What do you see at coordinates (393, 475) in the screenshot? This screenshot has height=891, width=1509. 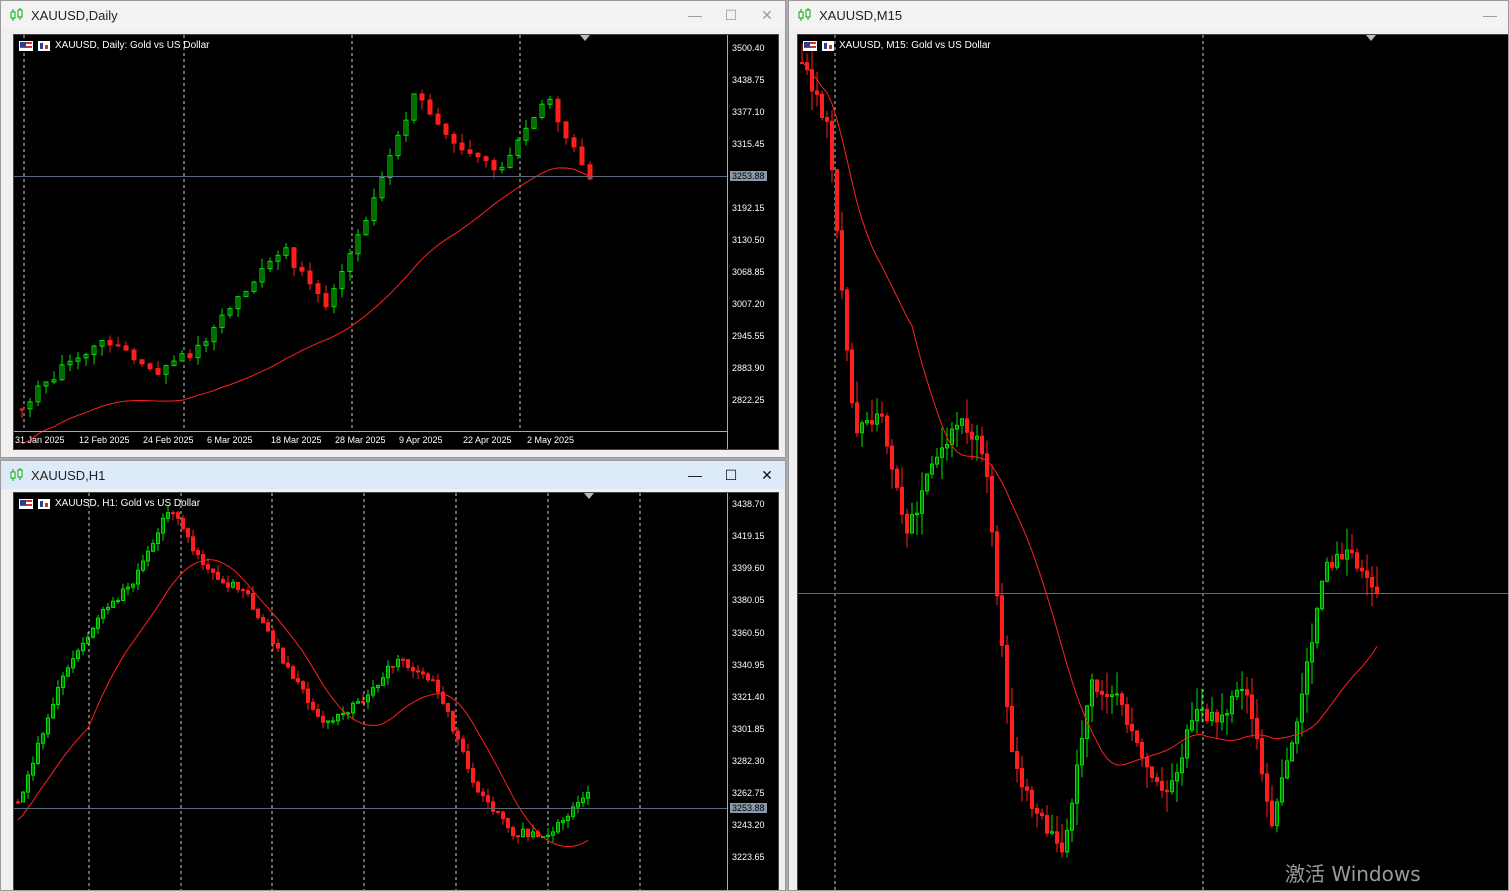 I see `titlebar-h1: XAUUSD,H1 — ☐ ✕` at bounding box center [393, 475].